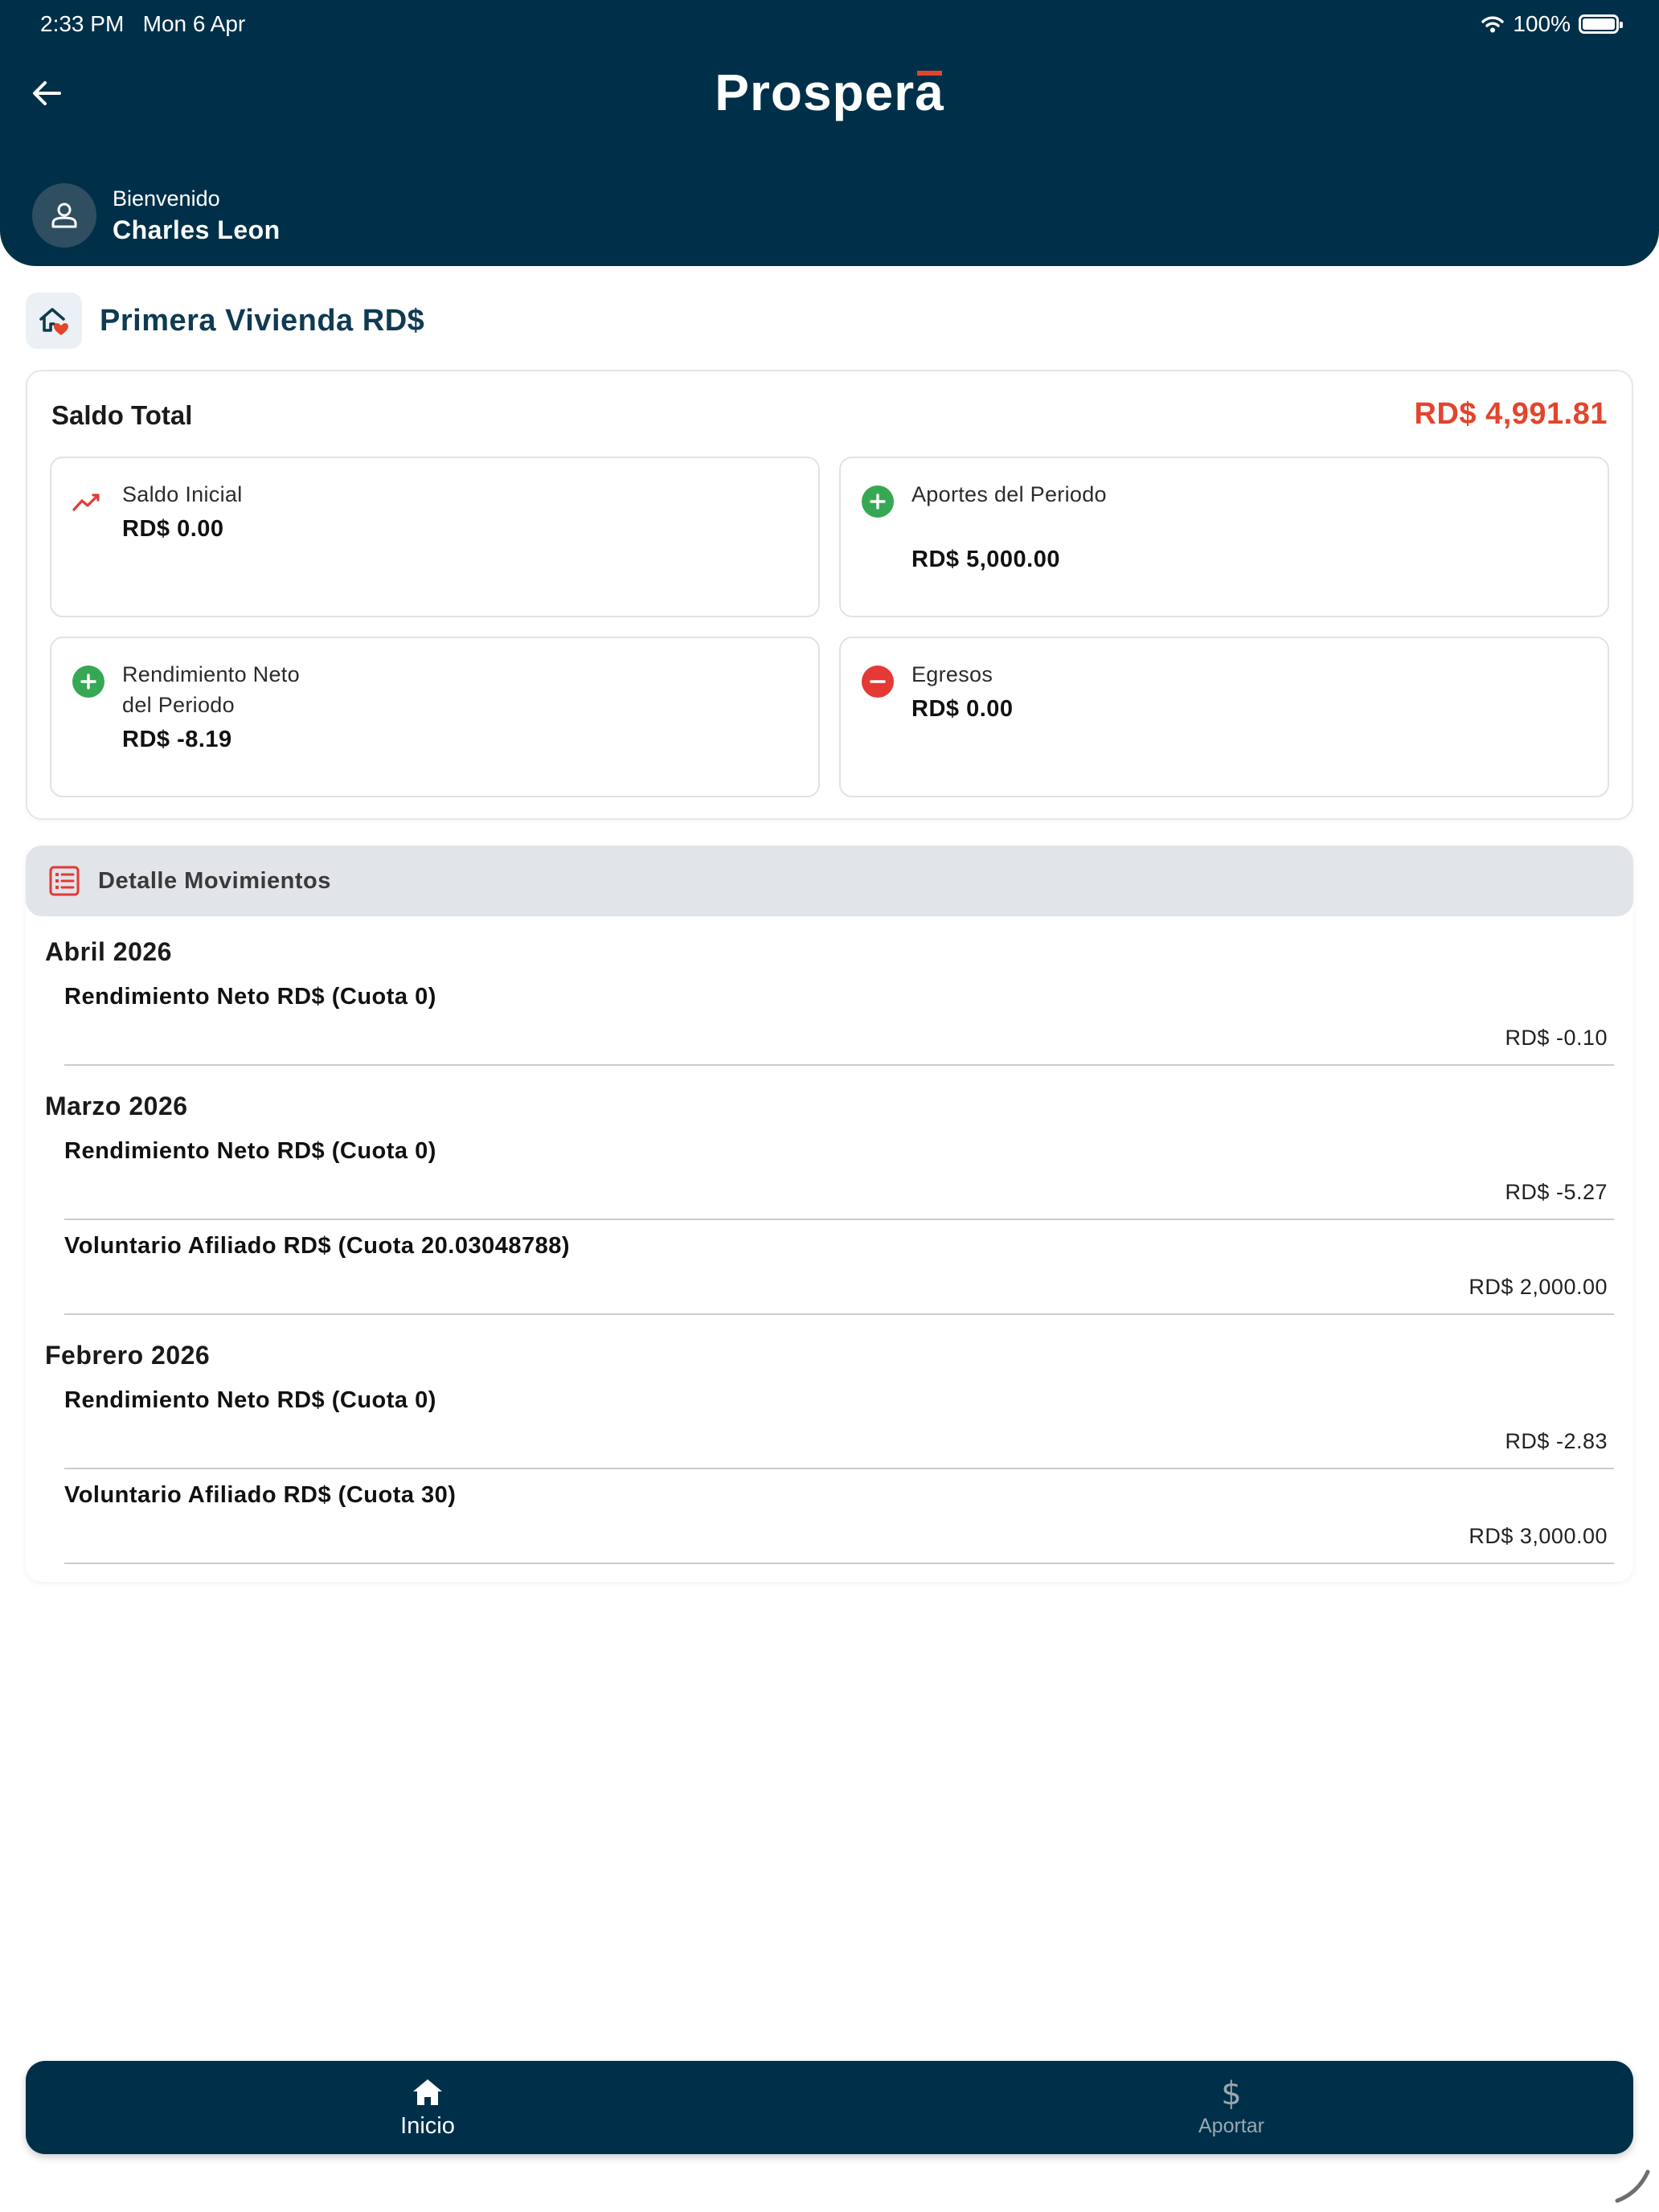 The width and height of the screenshot is (1659, 2212). What do you see at coordinates (1556, 1192) in the screenshot?
I see `movement-amount: RD$ -5.27` at bounding box center [1556, 1192].